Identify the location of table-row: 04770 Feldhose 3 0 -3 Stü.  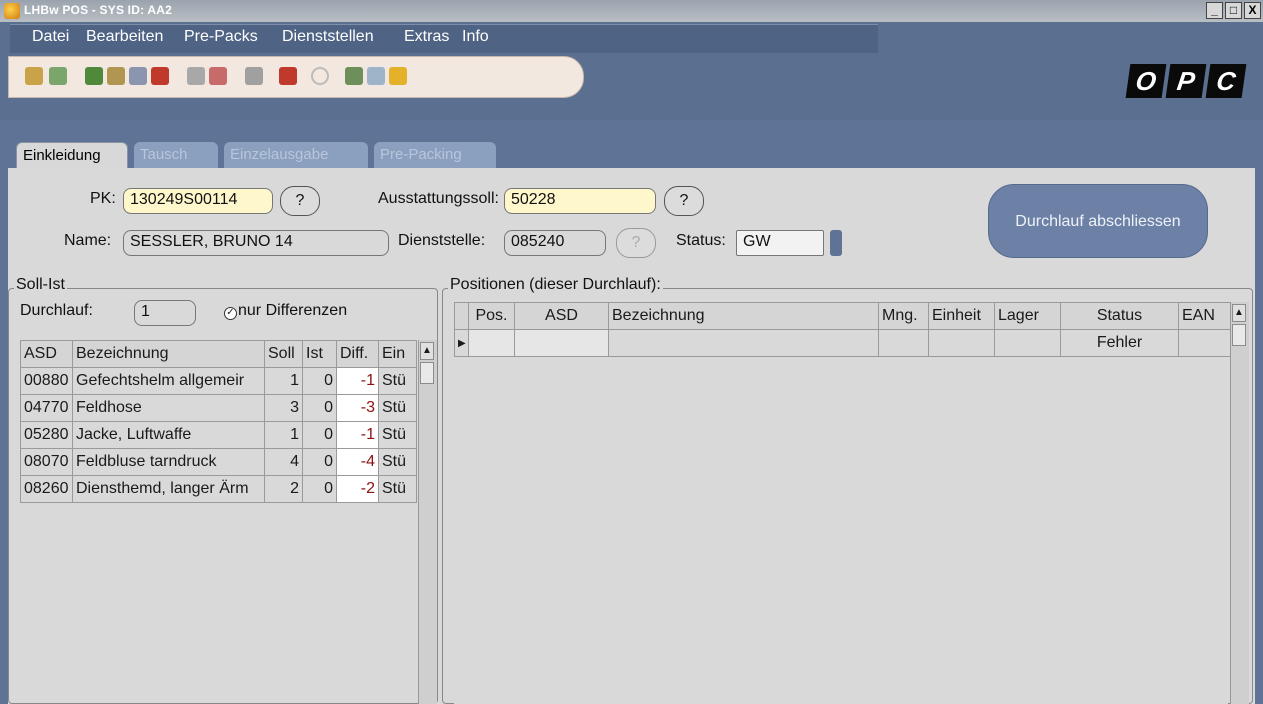
(218, 408).